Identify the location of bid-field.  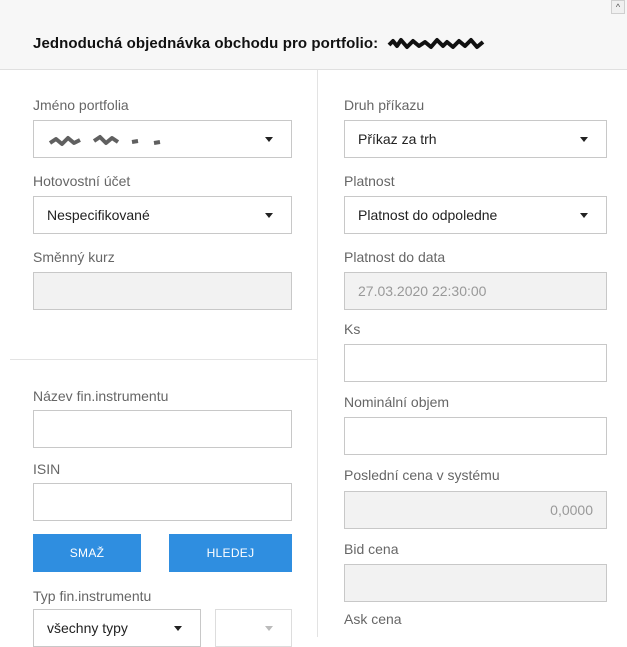
(475, 583).